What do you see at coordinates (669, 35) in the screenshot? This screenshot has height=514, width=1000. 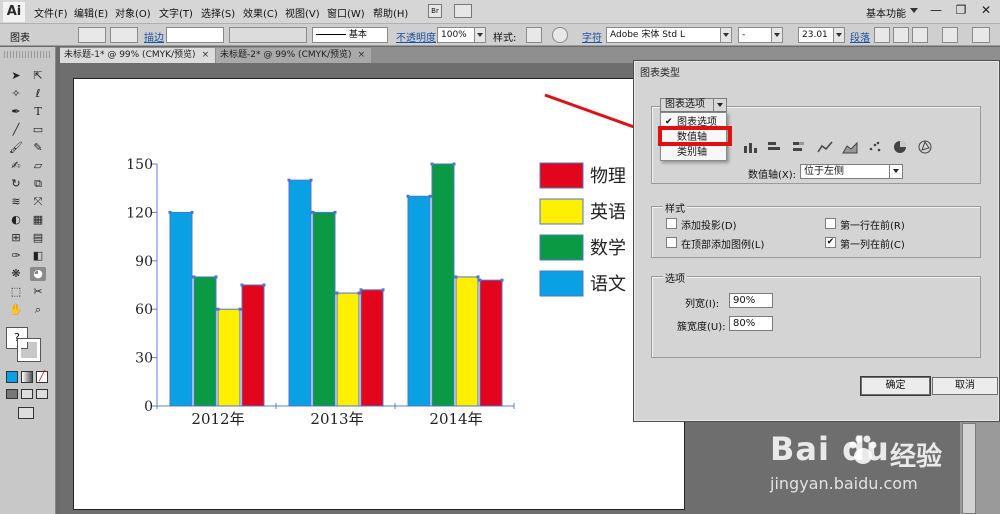 I see `font-family-field: Adobe 宋体 Std L` at bounding box center [669, 35].